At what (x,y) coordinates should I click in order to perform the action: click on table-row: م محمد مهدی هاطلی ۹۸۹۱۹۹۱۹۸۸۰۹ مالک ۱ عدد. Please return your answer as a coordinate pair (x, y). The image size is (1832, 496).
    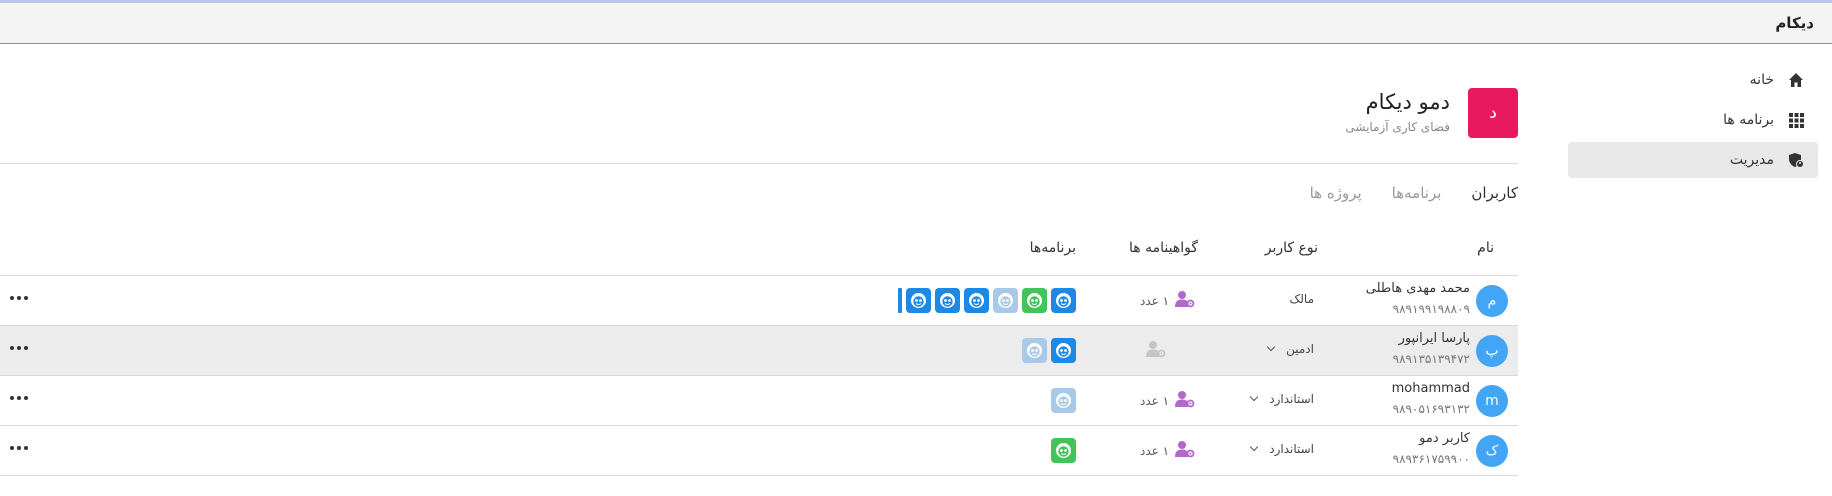
    Looking at the image, I should click on (759, 301).